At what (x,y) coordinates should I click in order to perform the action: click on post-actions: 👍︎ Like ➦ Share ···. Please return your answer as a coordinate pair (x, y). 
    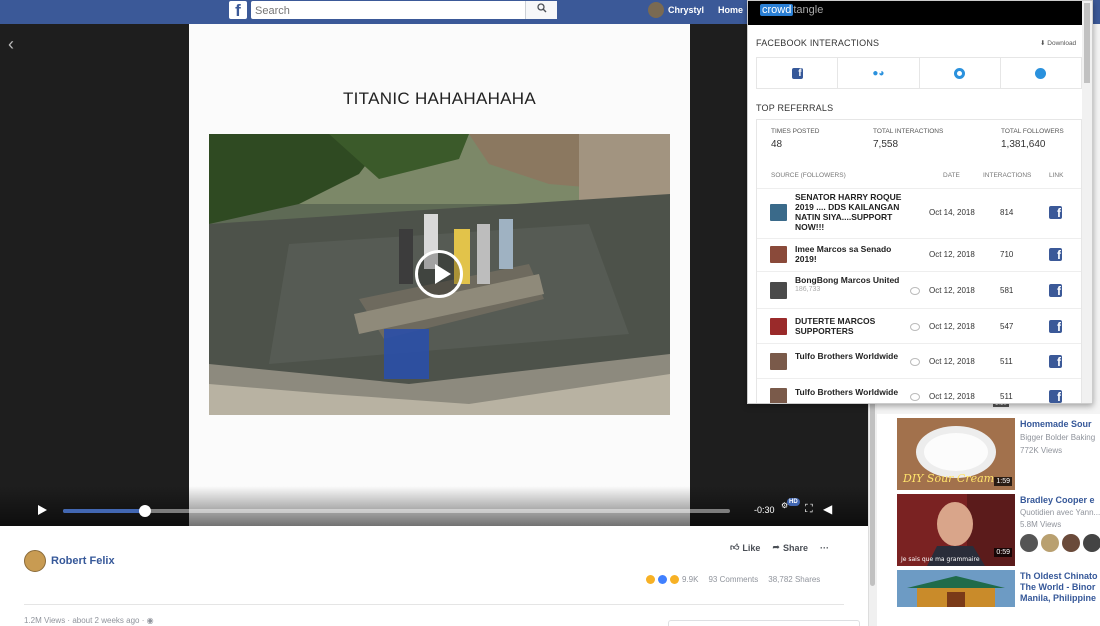
    Looking at the image, I should click on (779, 547).